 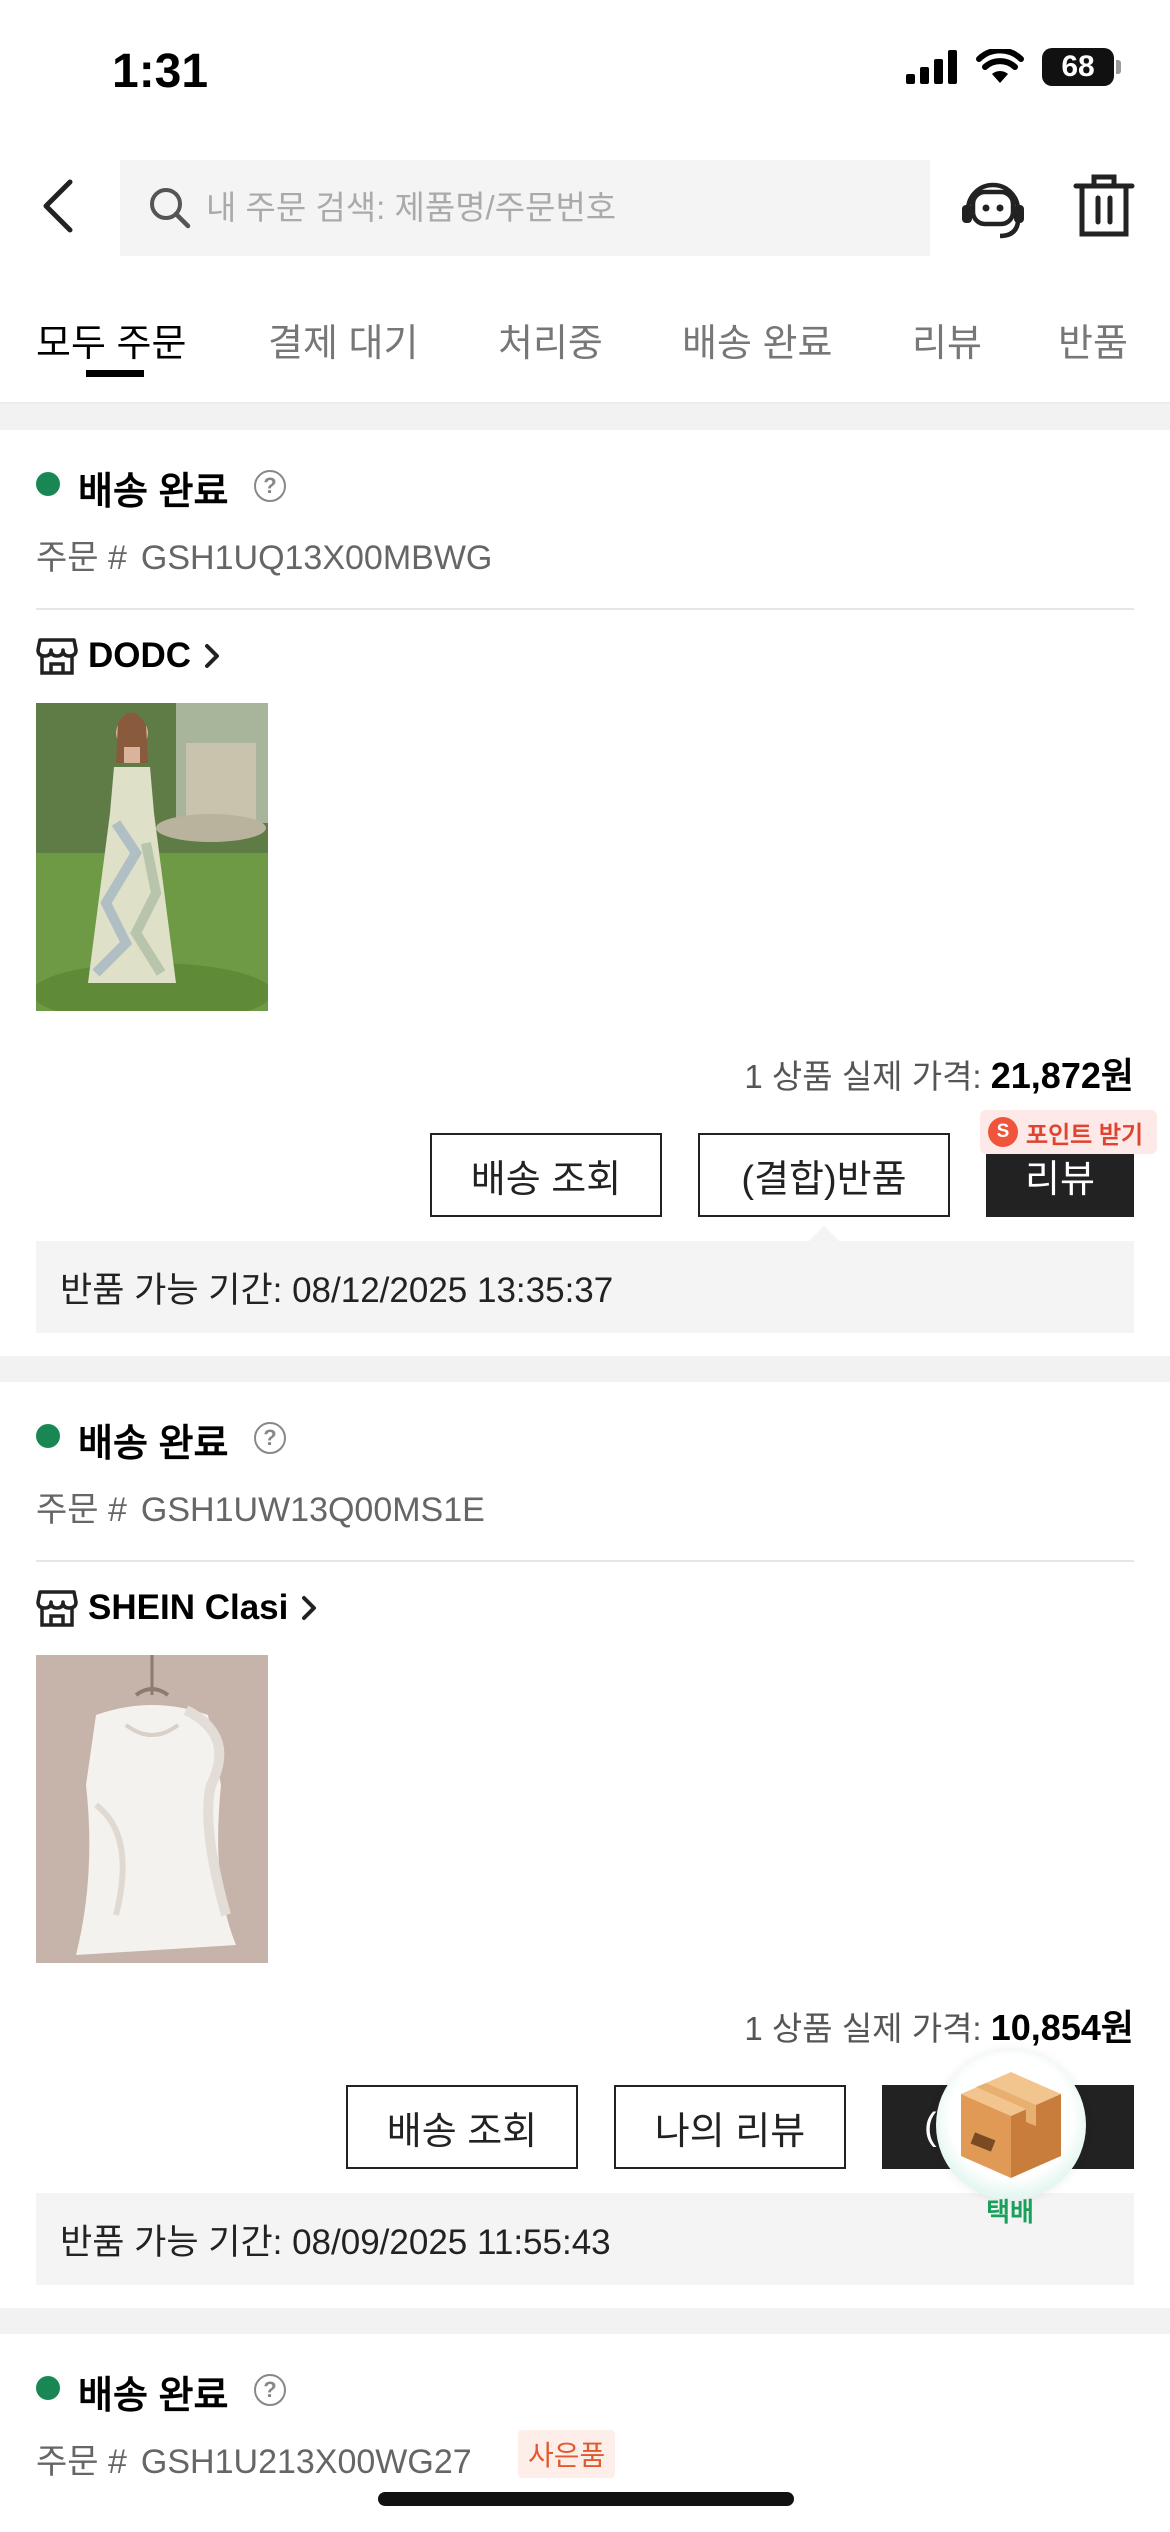 I want to click on package-icon, so click(x=1011, y=2125).